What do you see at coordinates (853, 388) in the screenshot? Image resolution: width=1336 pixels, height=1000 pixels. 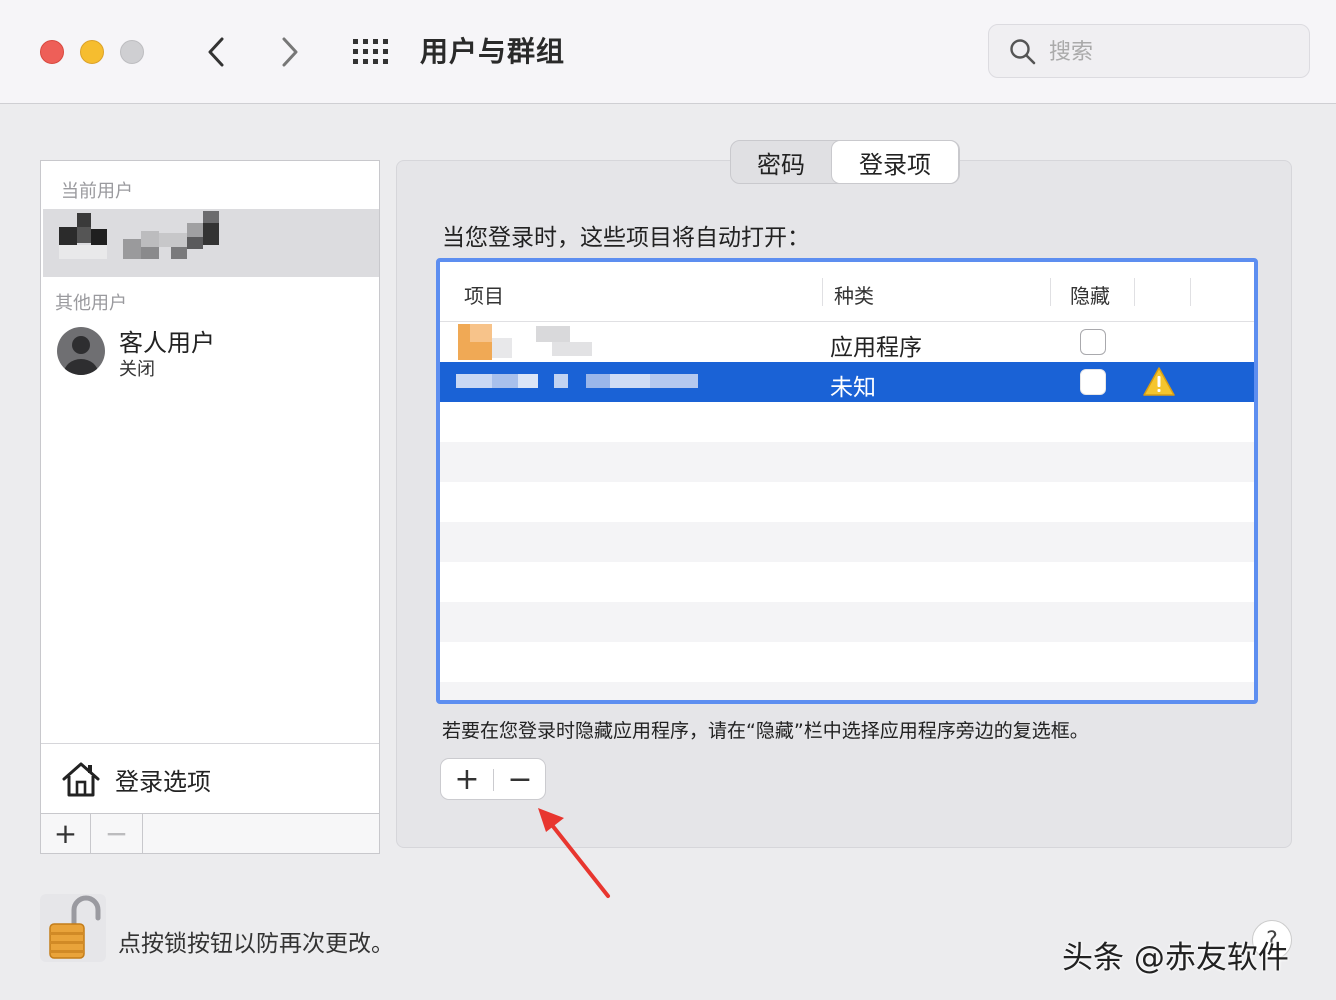 I see `kind-cell: 未知` at bounding box center [853, 388].